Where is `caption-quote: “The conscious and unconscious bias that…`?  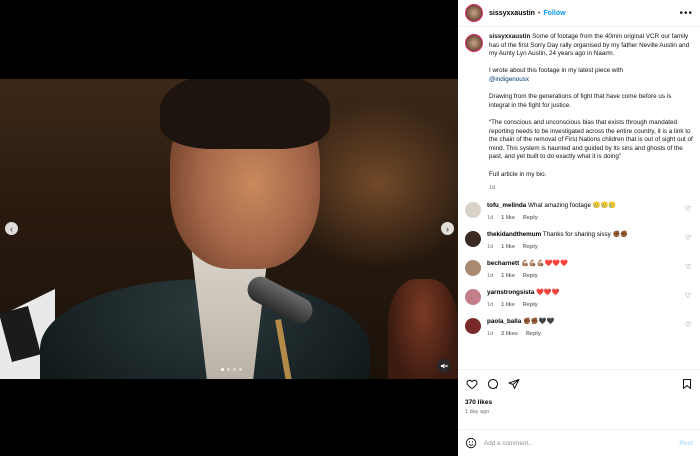 caption-quote: “The conscious and unconscious bias that… is located at coordinates (591, 139).